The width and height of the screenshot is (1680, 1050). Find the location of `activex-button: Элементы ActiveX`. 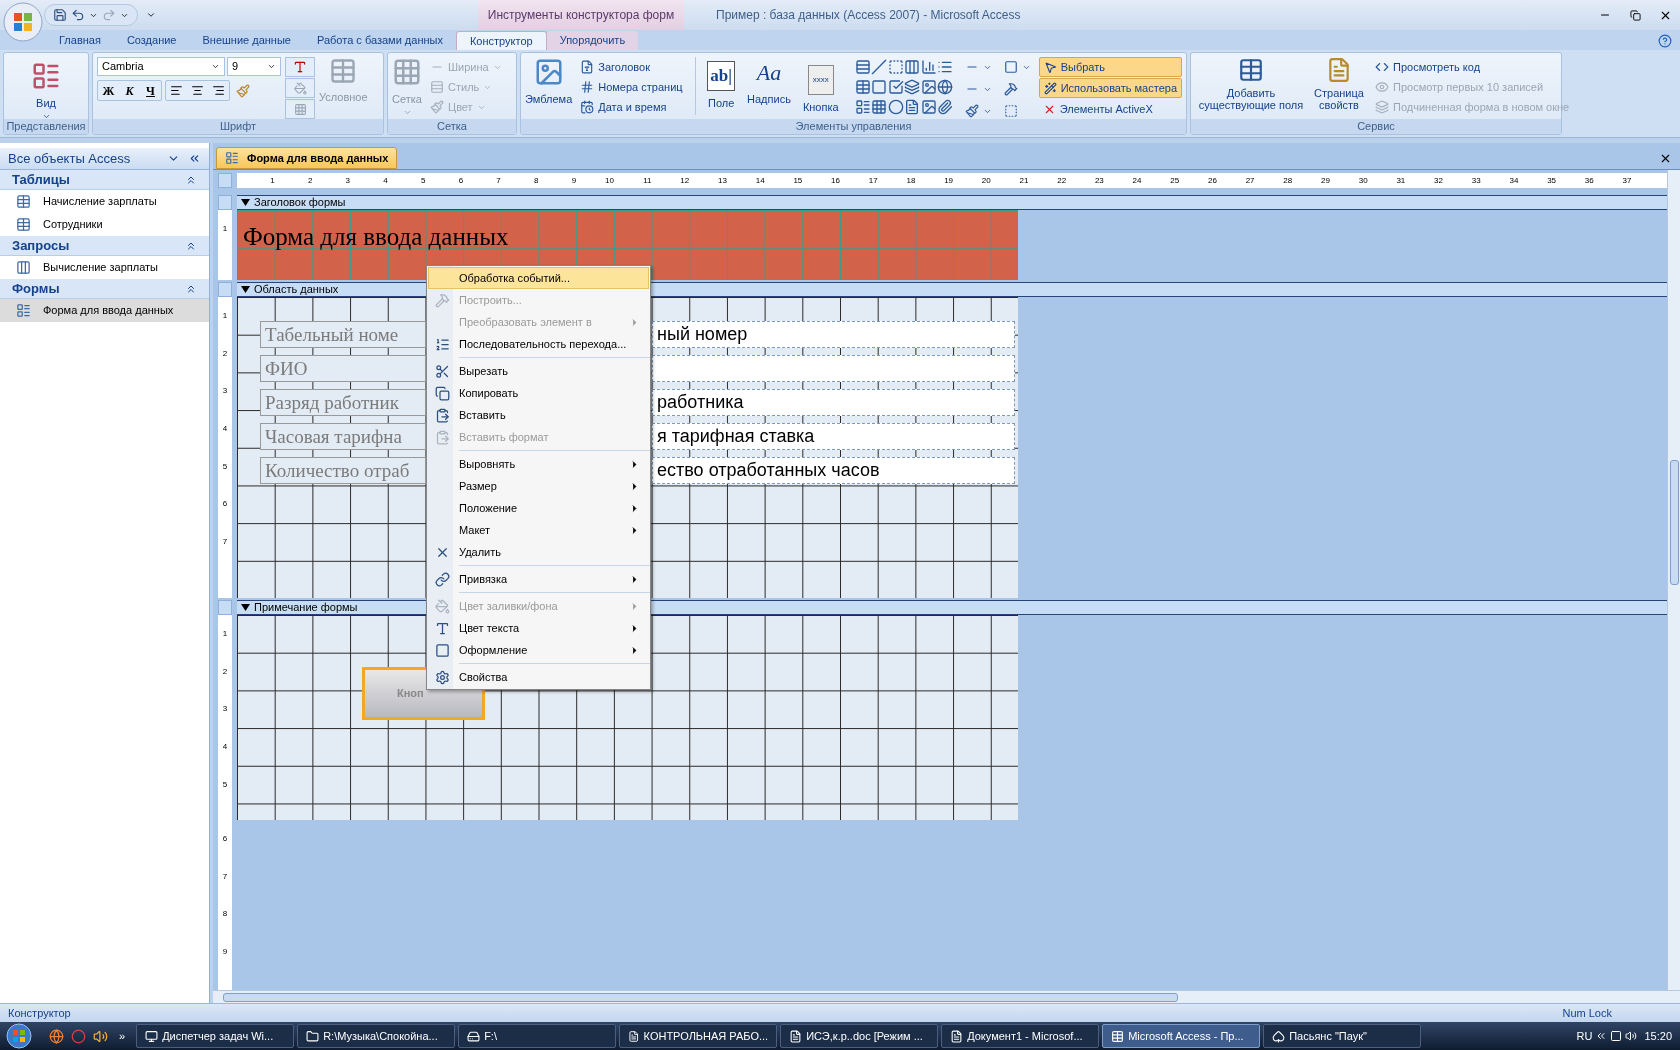

activex-button: Элементы ActiveX is located at coordinates (1110, 109).